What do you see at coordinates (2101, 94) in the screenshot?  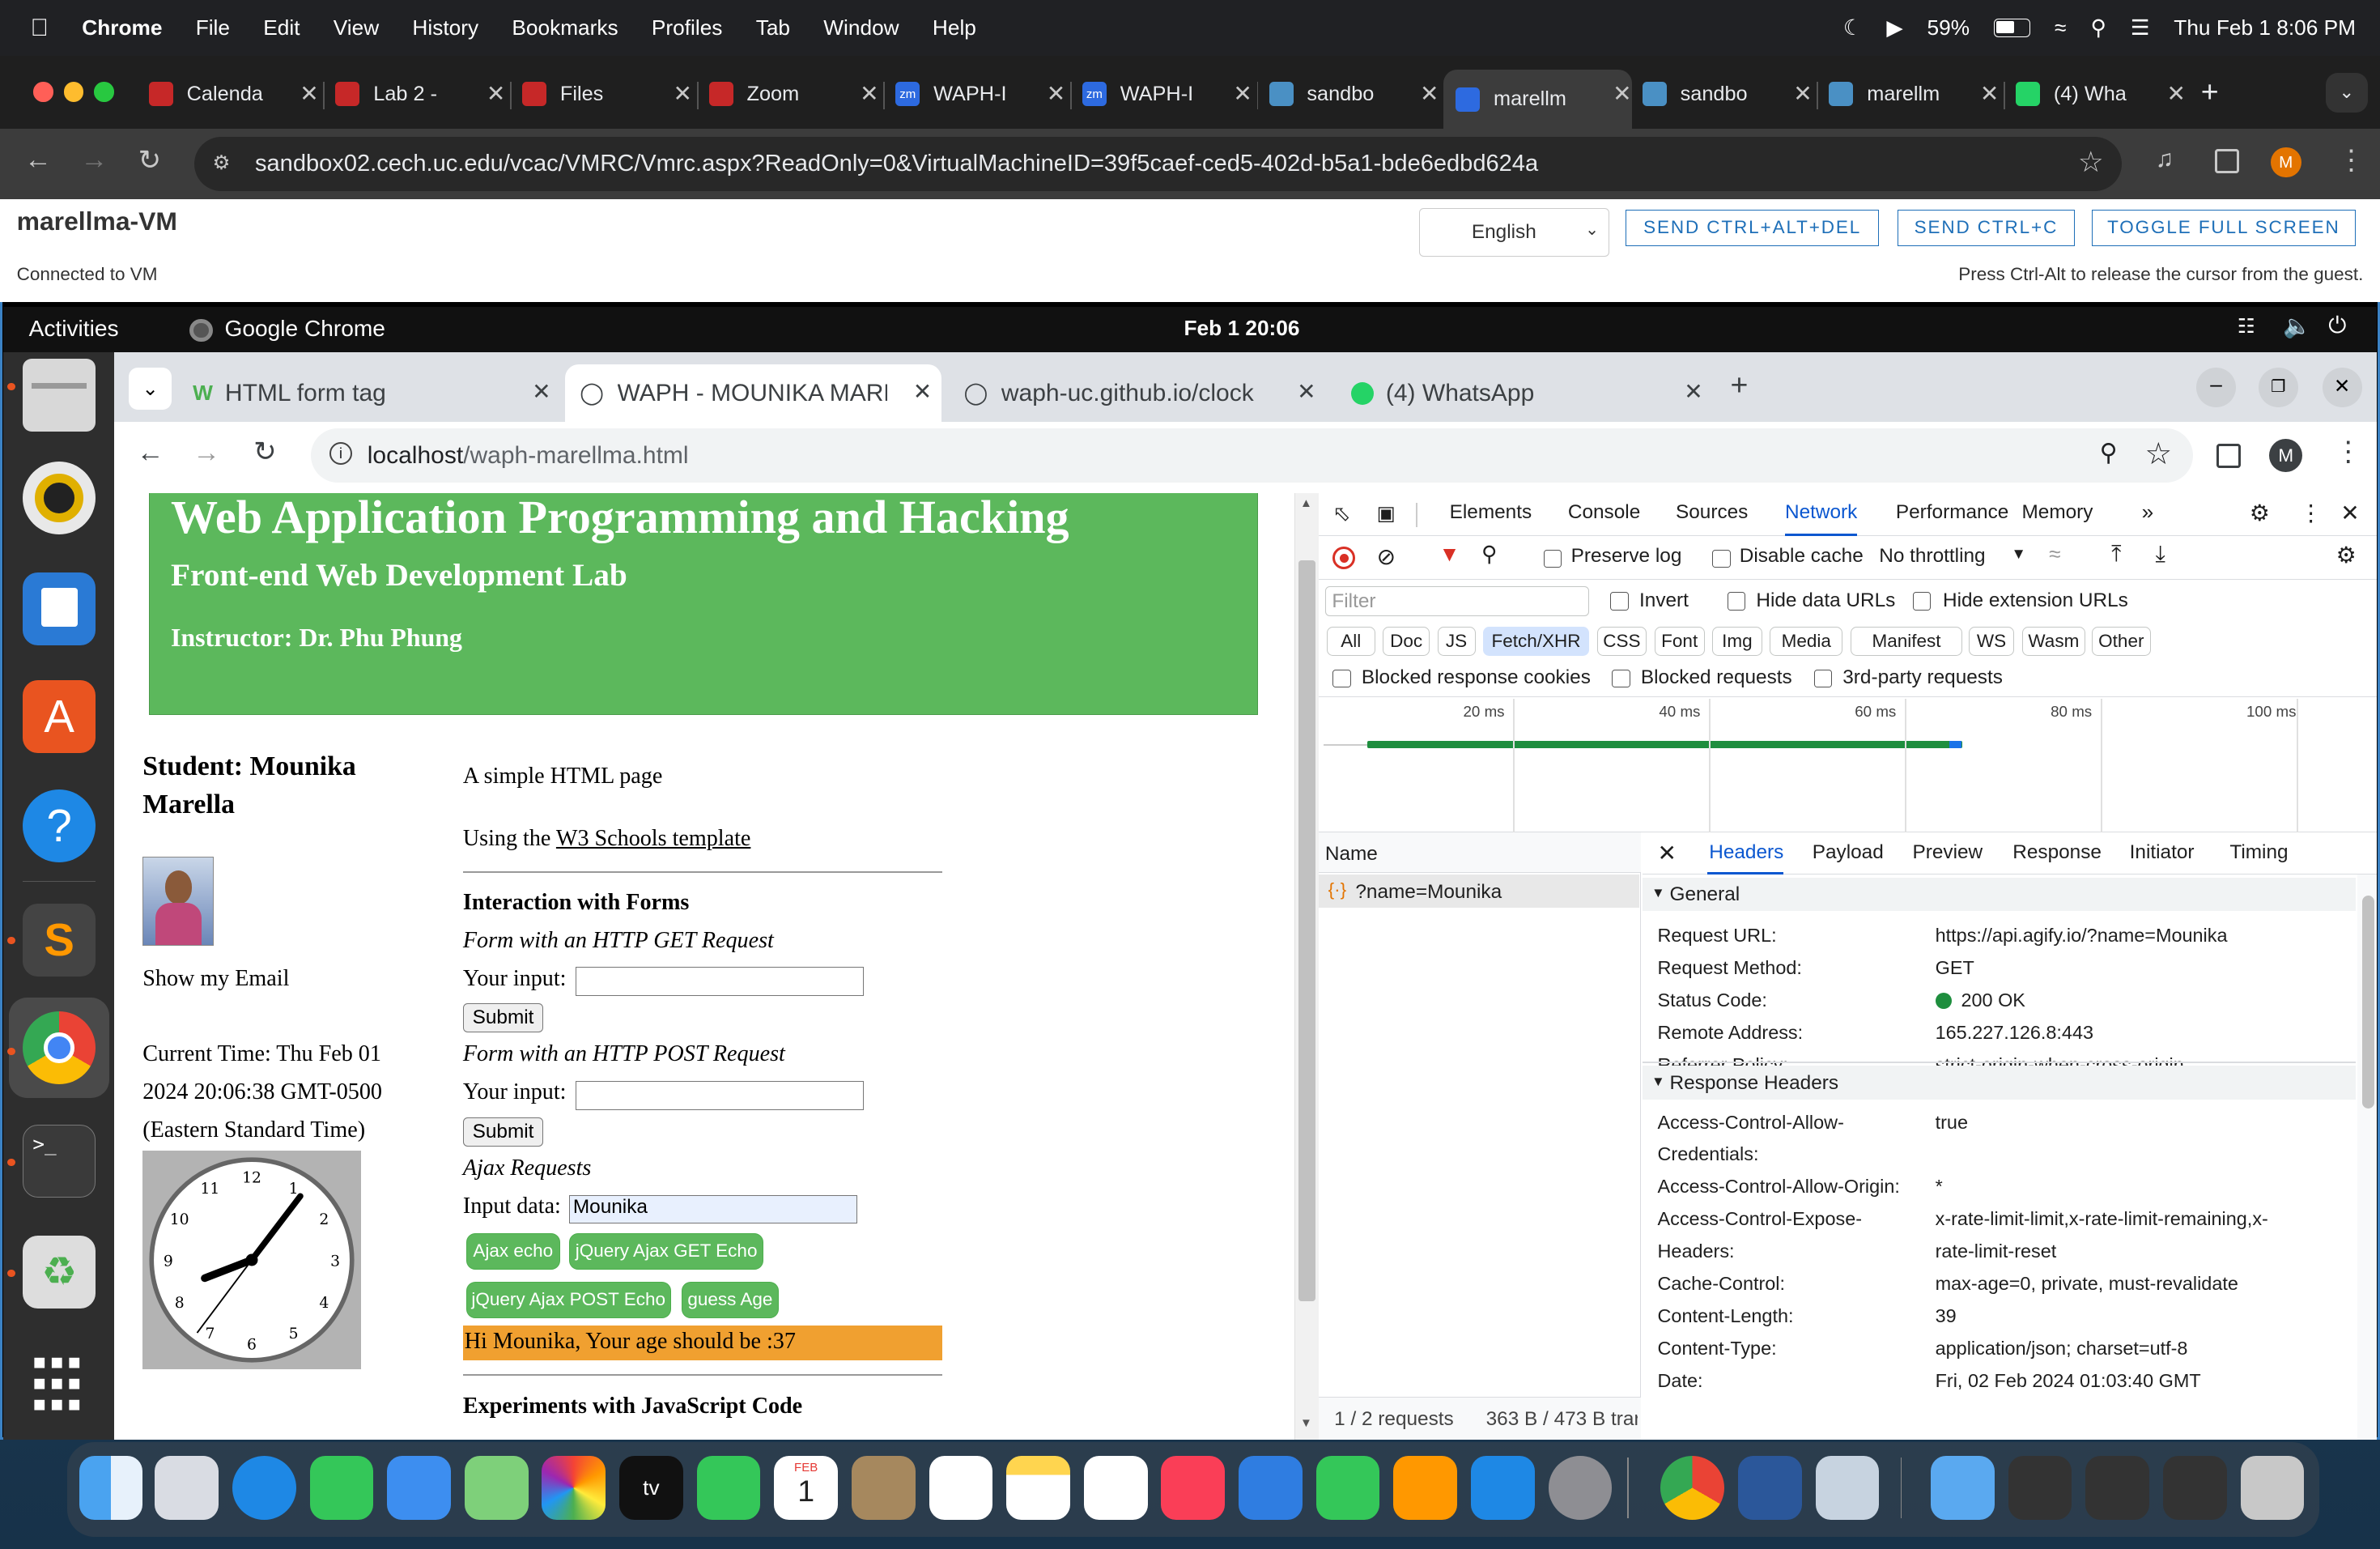 I see `host-tab: (4) Wha ✕` at bounding box center [2101, 94].